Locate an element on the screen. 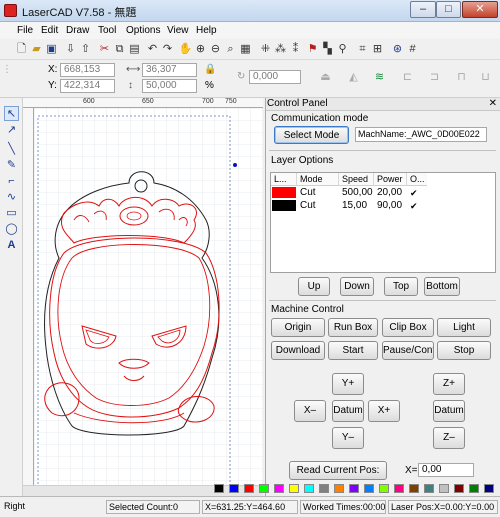 Image resolution: width=500 pixels, height=517 pixels. table-row: Cut 15,00 90,00 ✔ is located at coordinates (383, 206).